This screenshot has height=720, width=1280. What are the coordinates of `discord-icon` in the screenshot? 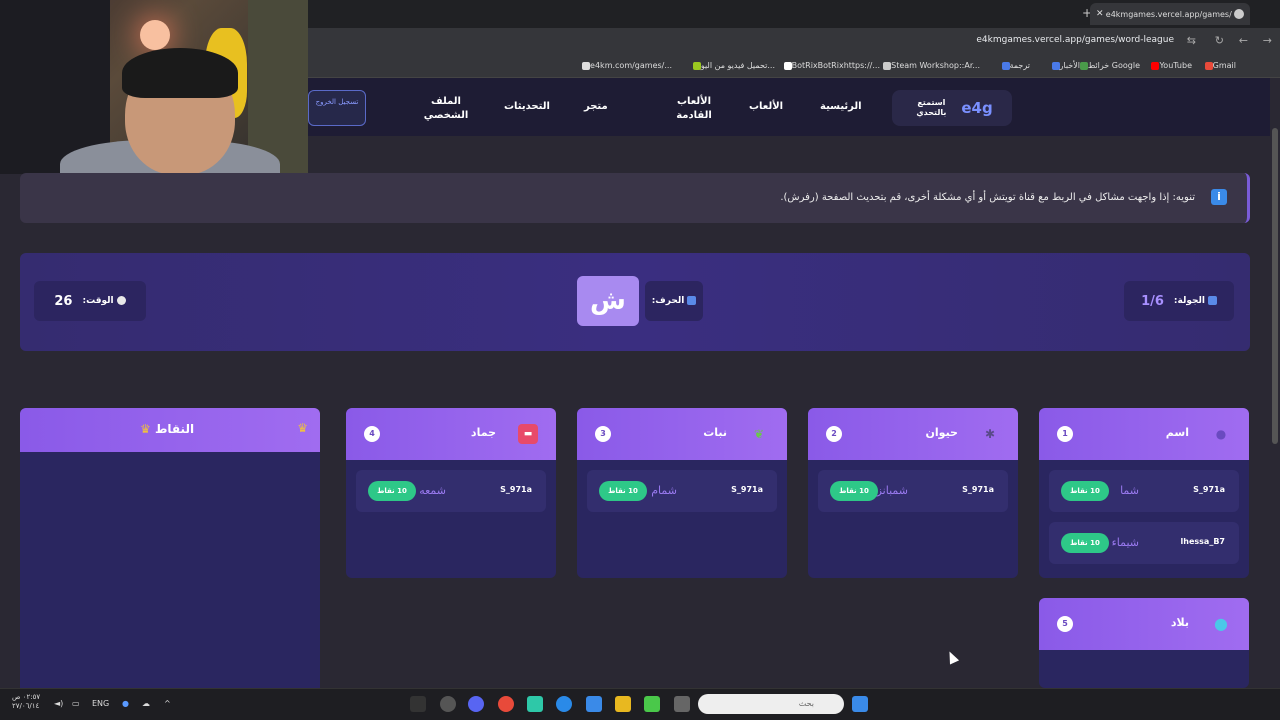 It's located at (476, 704).